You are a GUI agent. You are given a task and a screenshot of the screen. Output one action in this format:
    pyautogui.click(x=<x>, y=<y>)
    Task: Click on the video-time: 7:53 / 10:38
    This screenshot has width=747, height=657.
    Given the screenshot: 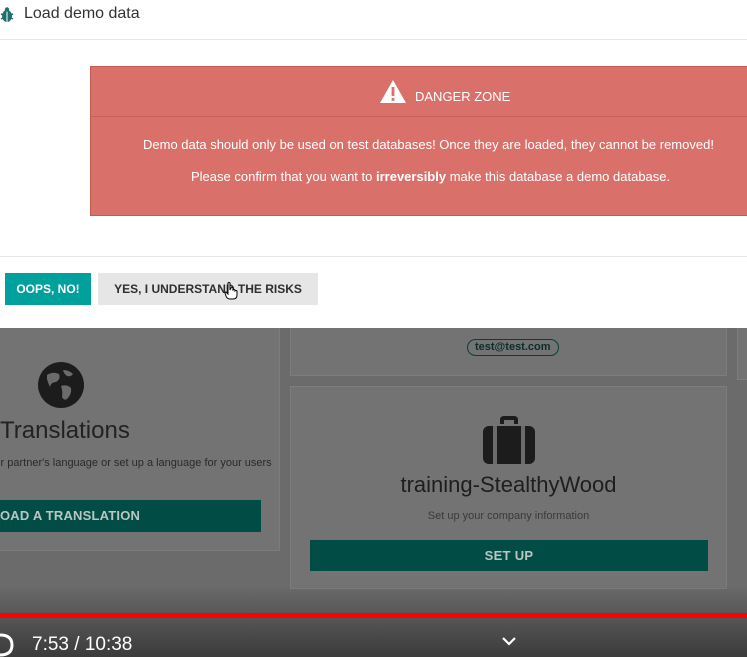 What is the action you would take?
    pyautogui.click(x=82, y=644)
    